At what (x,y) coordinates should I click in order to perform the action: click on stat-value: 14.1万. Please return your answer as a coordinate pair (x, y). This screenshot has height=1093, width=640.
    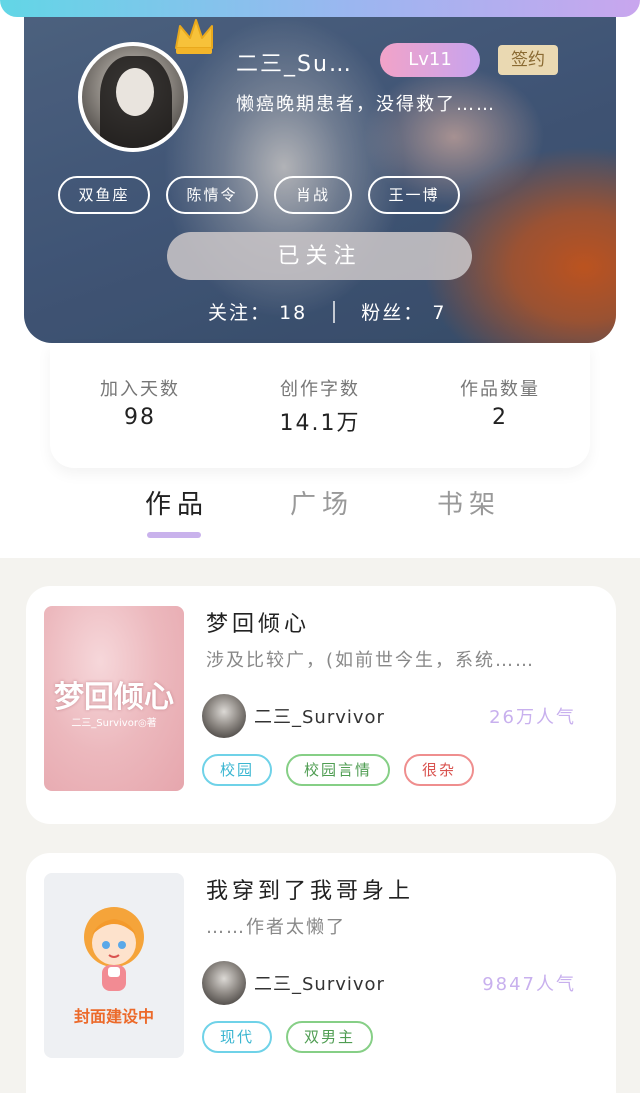
    Looking at the image, I should click on (320, 423).